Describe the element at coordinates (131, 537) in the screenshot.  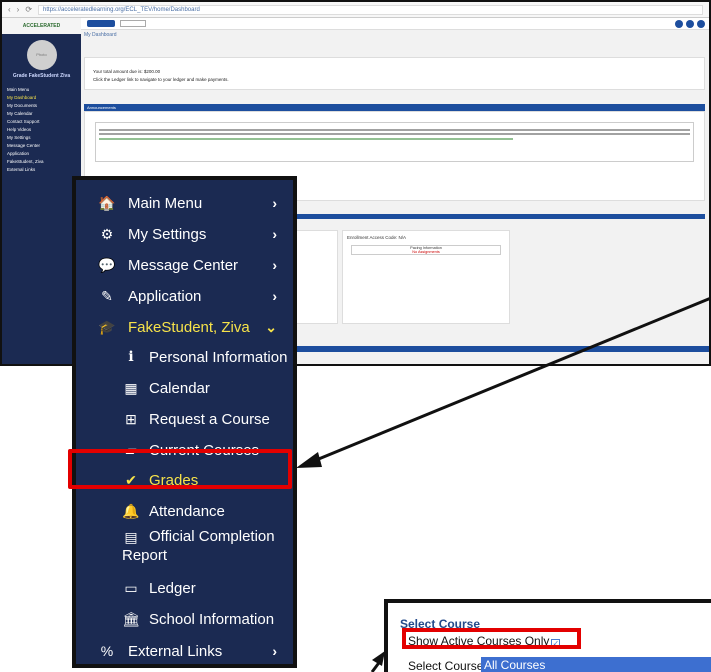
I see `document-icon: ▤` at that location.